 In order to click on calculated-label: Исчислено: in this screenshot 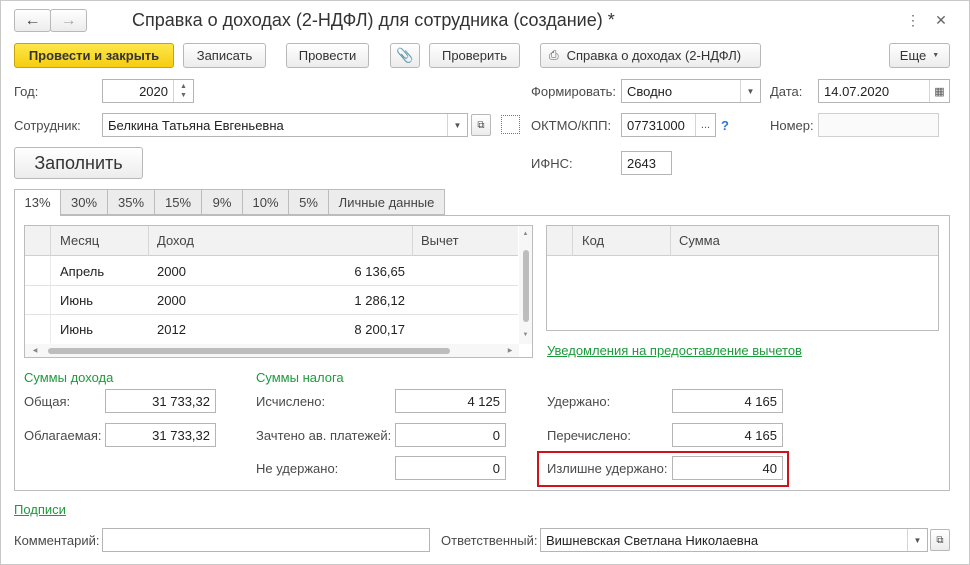, I will do `click(291, 401)`.